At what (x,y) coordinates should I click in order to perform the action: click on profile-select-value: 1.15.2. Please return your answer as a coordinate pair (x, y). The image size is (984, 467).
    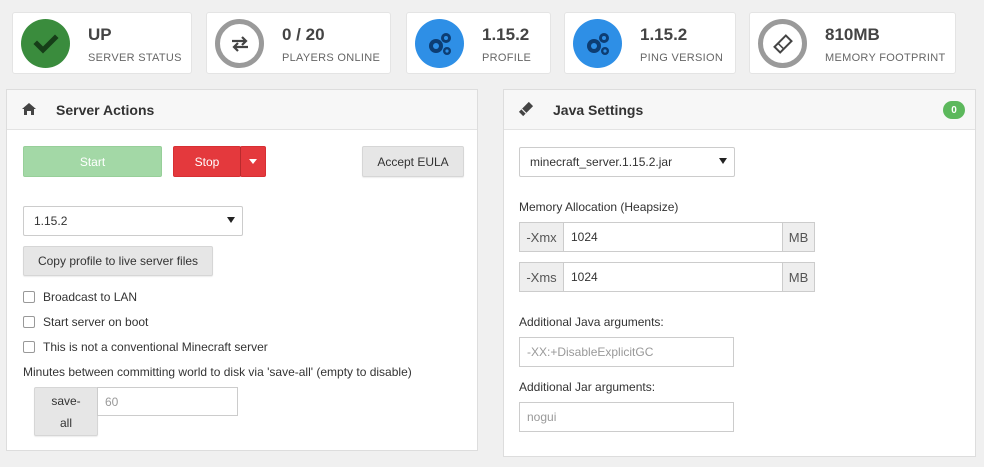
    Looking at the image, I should click on (51, 221).